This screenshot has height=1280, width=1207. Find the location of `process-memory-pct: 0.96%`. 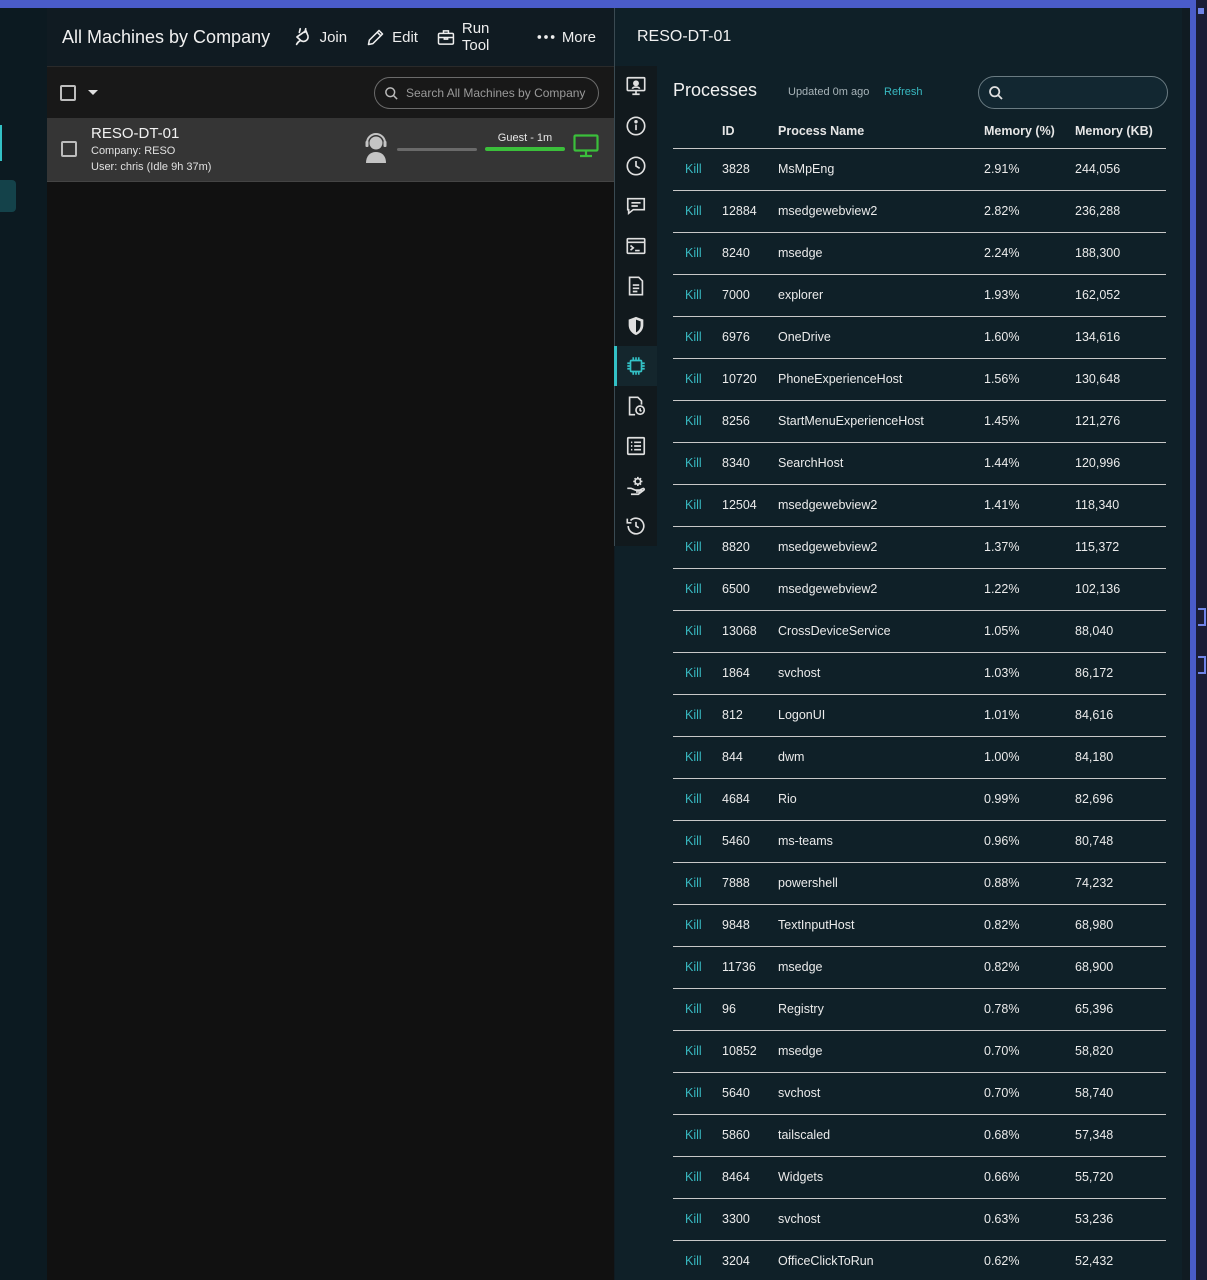

process-memory-pct: 0.96% is located at coordinates (1029, 841).